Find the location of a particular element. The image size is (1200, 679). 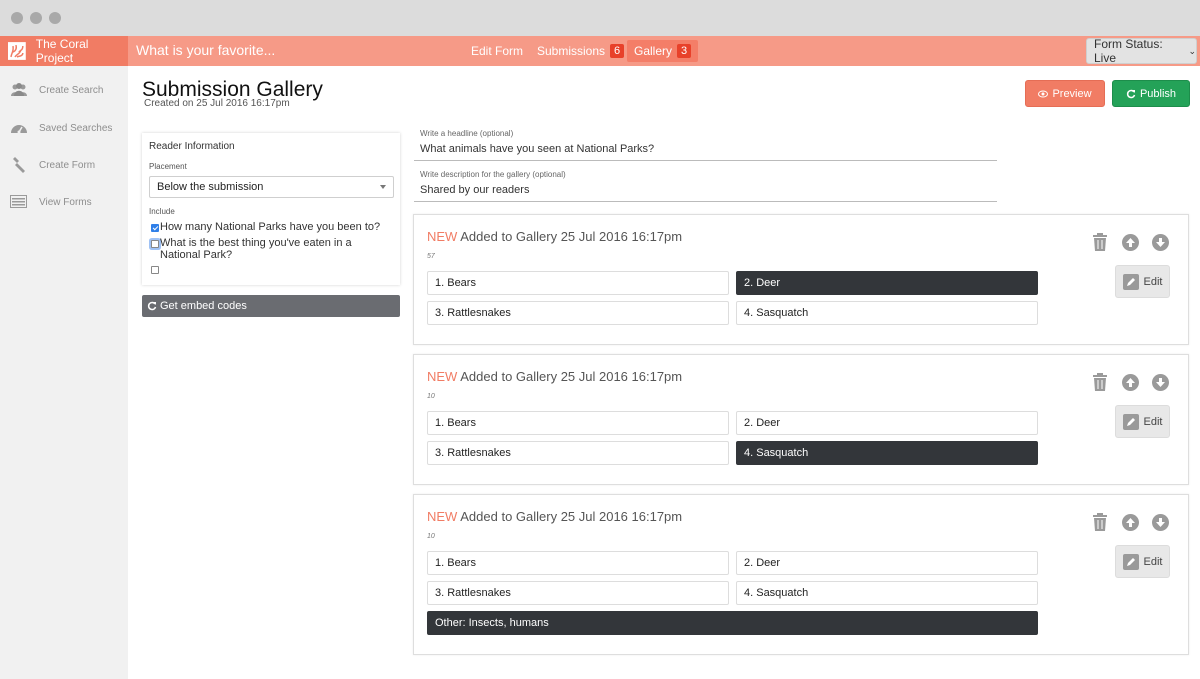

publish-label: Publish is located at coordinates (1158, 93).